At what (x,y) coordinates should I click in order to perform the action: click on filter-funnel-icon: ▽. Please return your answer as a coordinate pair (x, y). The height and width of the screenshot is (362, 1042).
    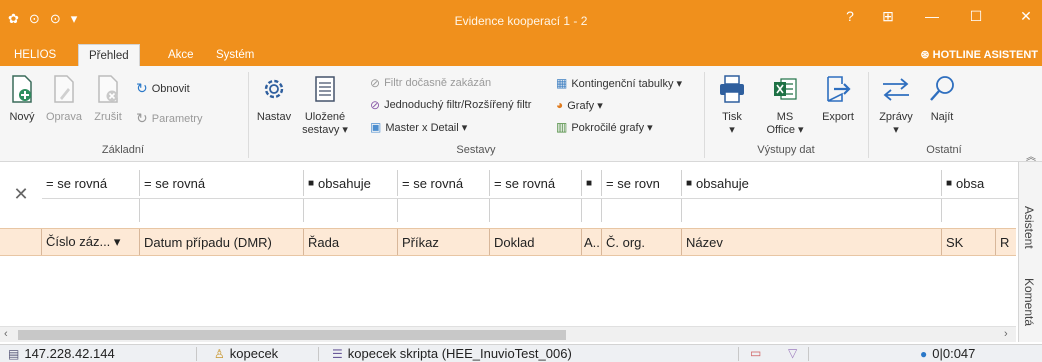
    Looking at the image, I should click on (793, 353).